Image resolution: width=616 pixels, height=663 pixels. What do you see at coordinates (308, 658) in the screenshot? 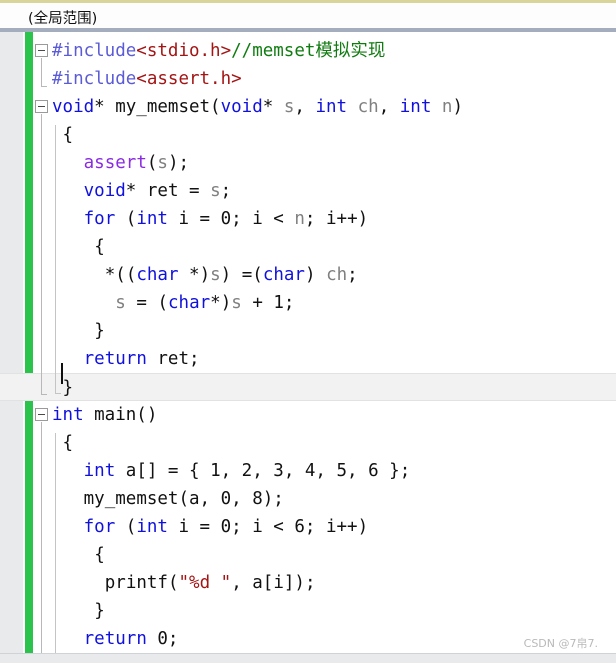
I see `editor-bottom-strip` at bounding box center [308, 658].